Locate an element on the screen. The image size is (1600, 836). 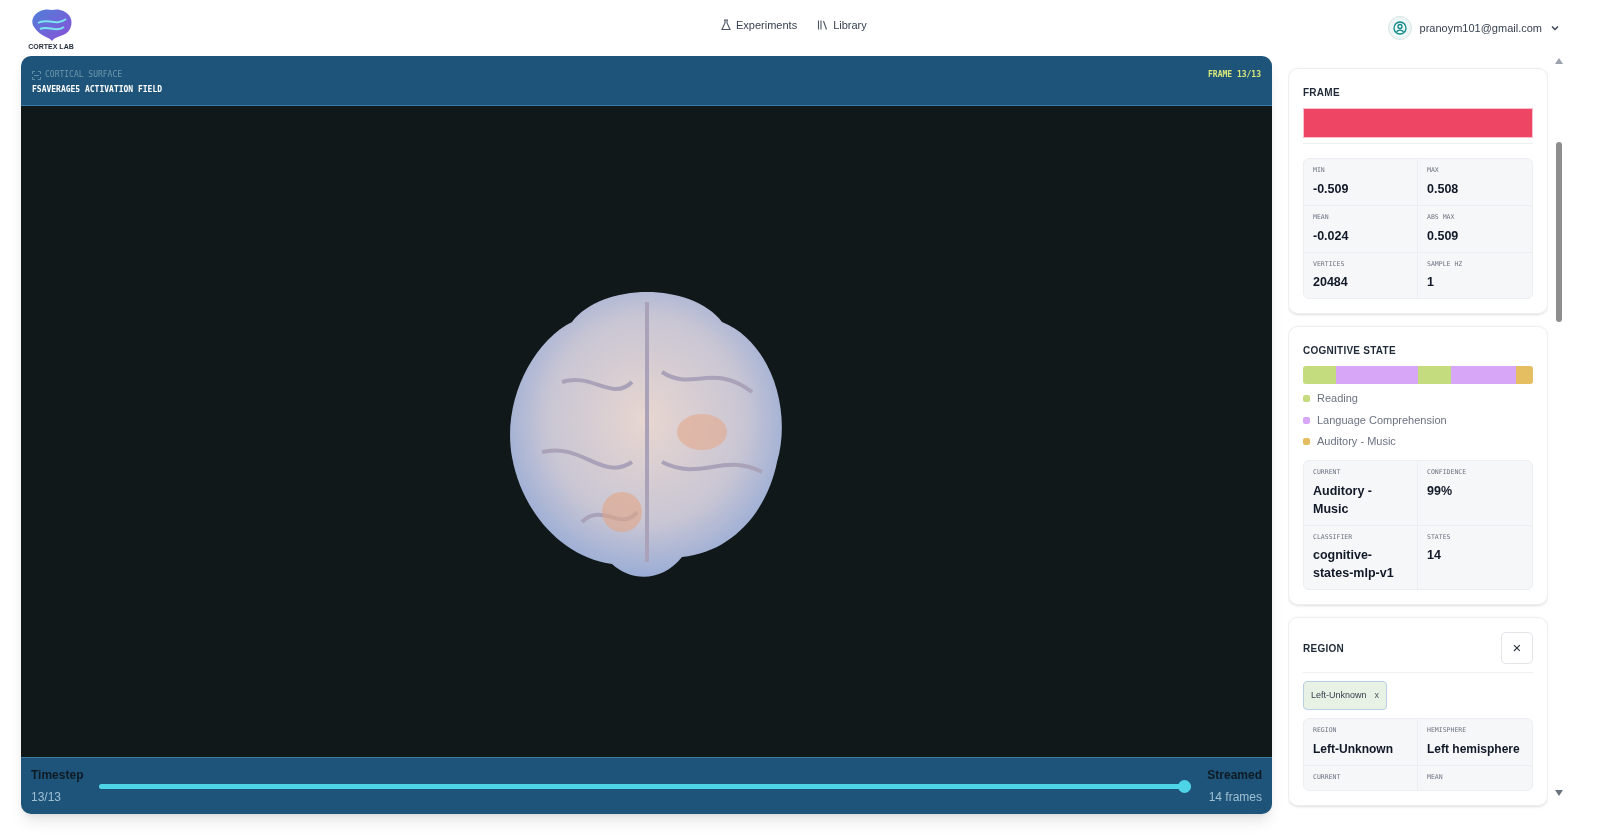
stat-value: 0.508 is located at coordinates (1443, 189).